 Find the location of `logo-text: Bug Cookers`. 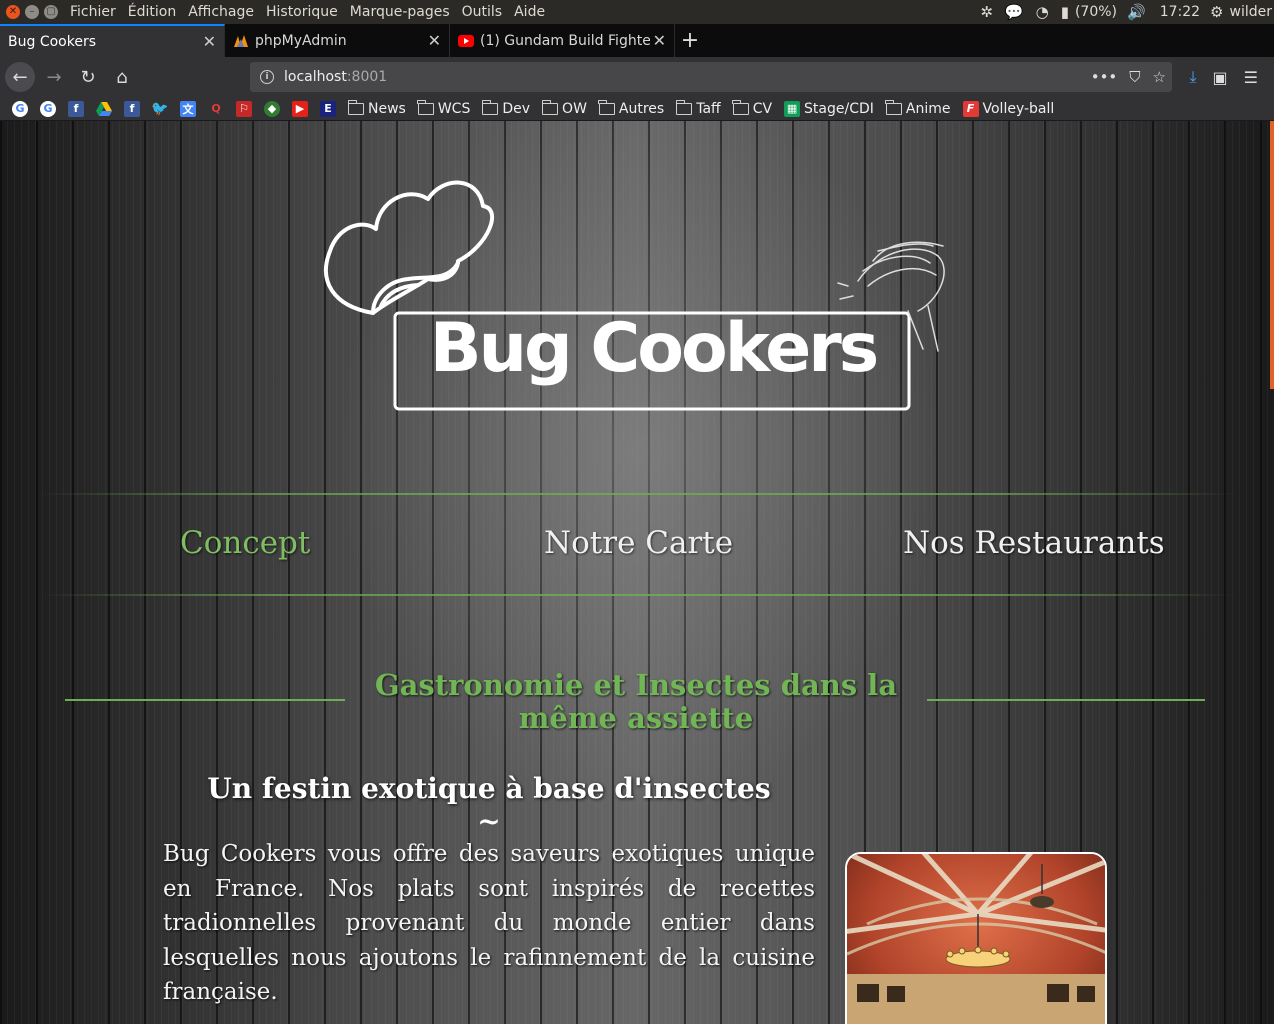

logo-text: Bug Cookers is located at coordinates (654, 348).